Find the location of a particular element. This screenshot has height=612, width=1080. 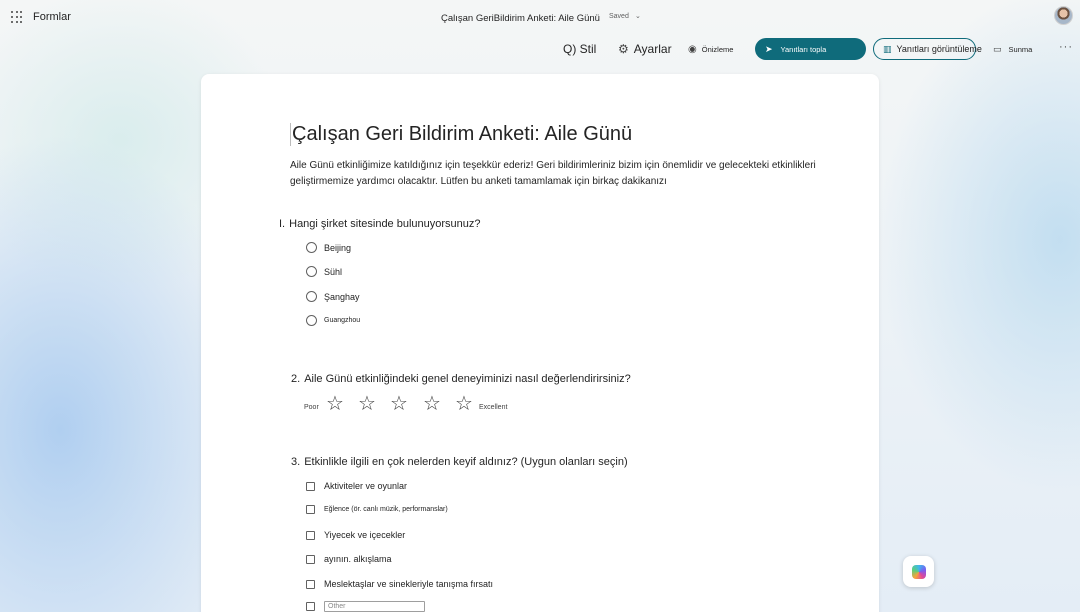

radio-option-shanghai: Şanghay is located at coordinates (333, 296).